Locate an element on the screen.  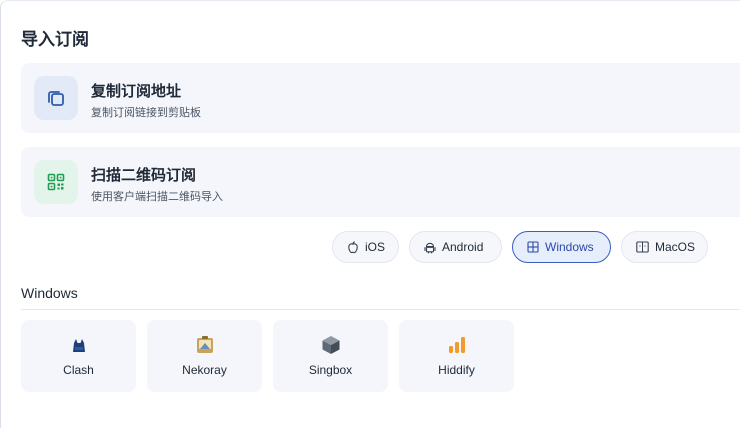
qr-code-icon is located at coordinates (56, 182).